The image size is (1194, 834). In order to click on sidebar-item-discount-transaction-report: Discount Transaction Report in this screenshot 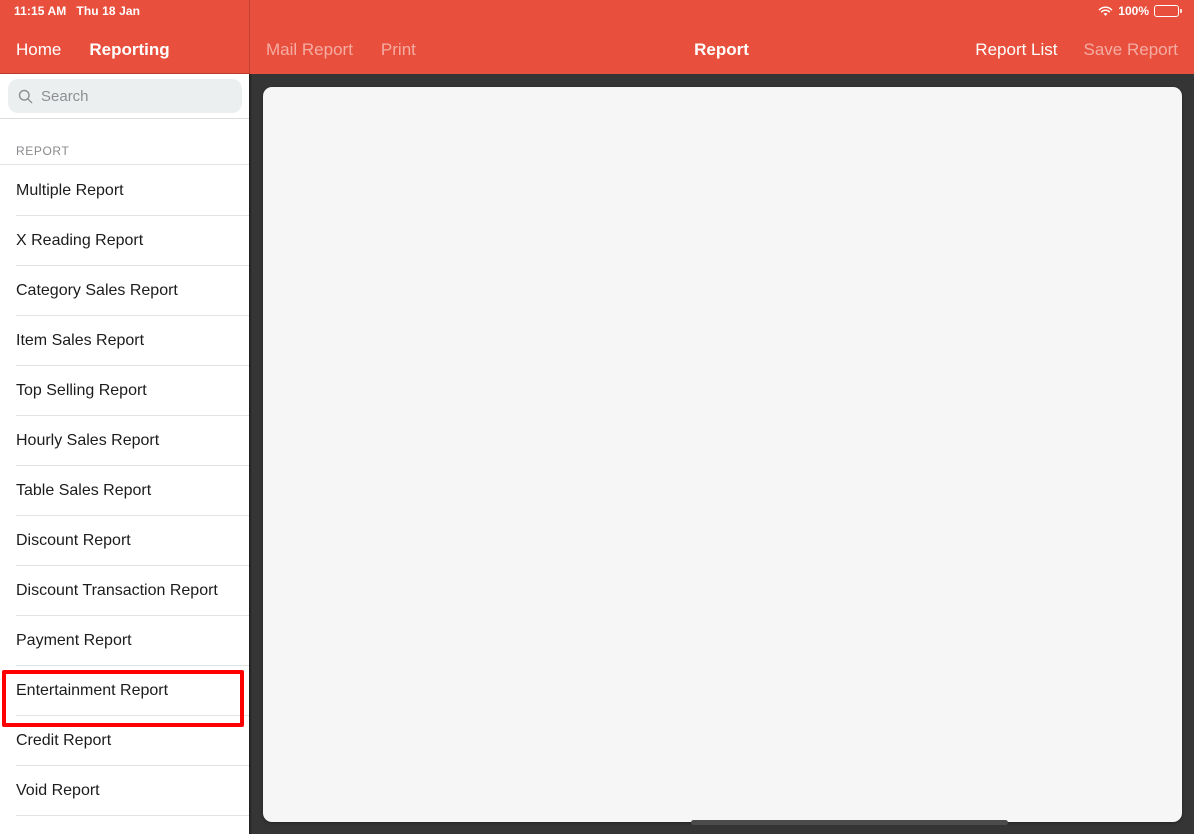, I will do `click(124, 591)`.